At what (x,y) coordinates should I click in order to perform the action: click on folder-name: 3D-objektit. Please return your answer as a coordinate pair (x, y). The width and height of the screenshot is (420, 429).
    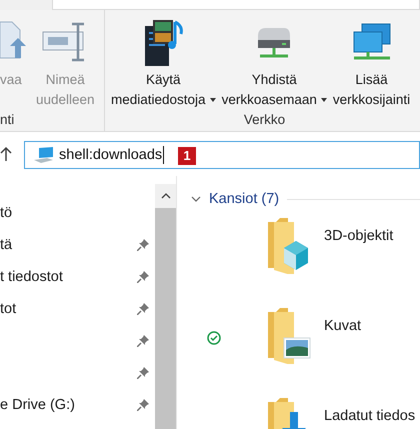
    Looking at the image, I should click on (359, 236).